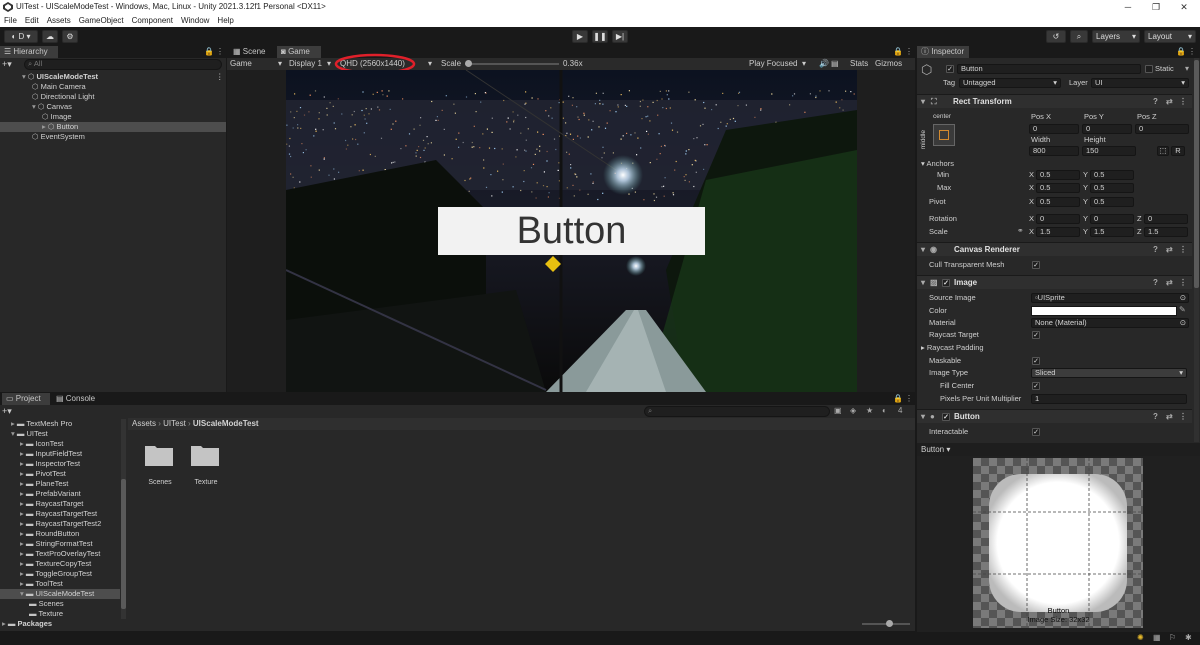 The image size is (1200, 645). Describe the element at coordinates (60, 594) in the screenshot. I see `project-tree-item: ▾ ▬ UIScaleModeTest` at that location.